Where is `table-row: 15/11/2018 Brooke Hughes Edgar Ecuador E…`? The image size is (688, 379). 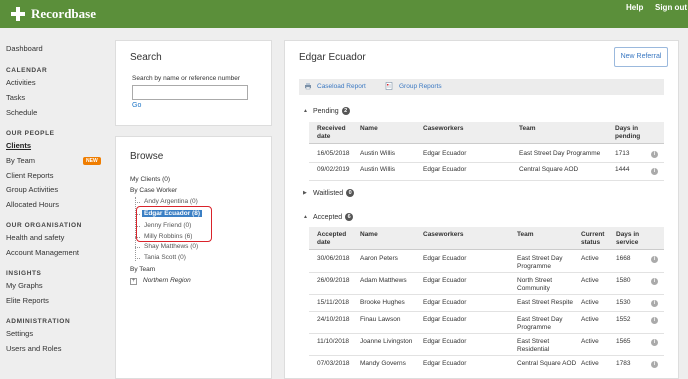 table-row: 15/11/2018 Brooke Hughes Edgar Ecuador E… is located at coordinates (486, 303).